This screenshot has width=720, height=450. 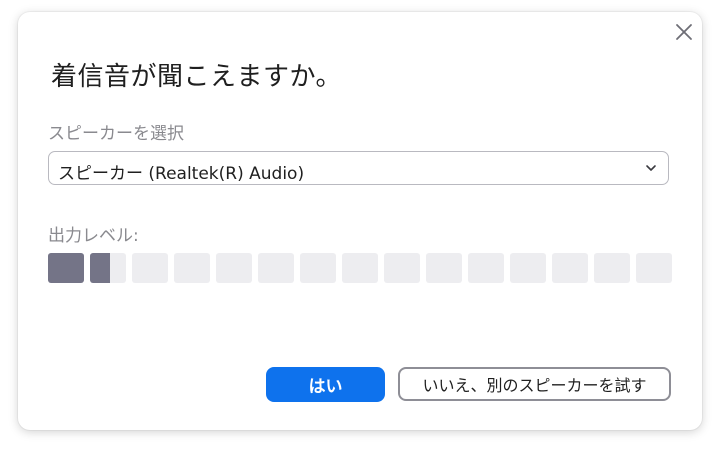 I want to click on dialog-title: 着信音が聞こえますか。, so click(x=196, y=77).